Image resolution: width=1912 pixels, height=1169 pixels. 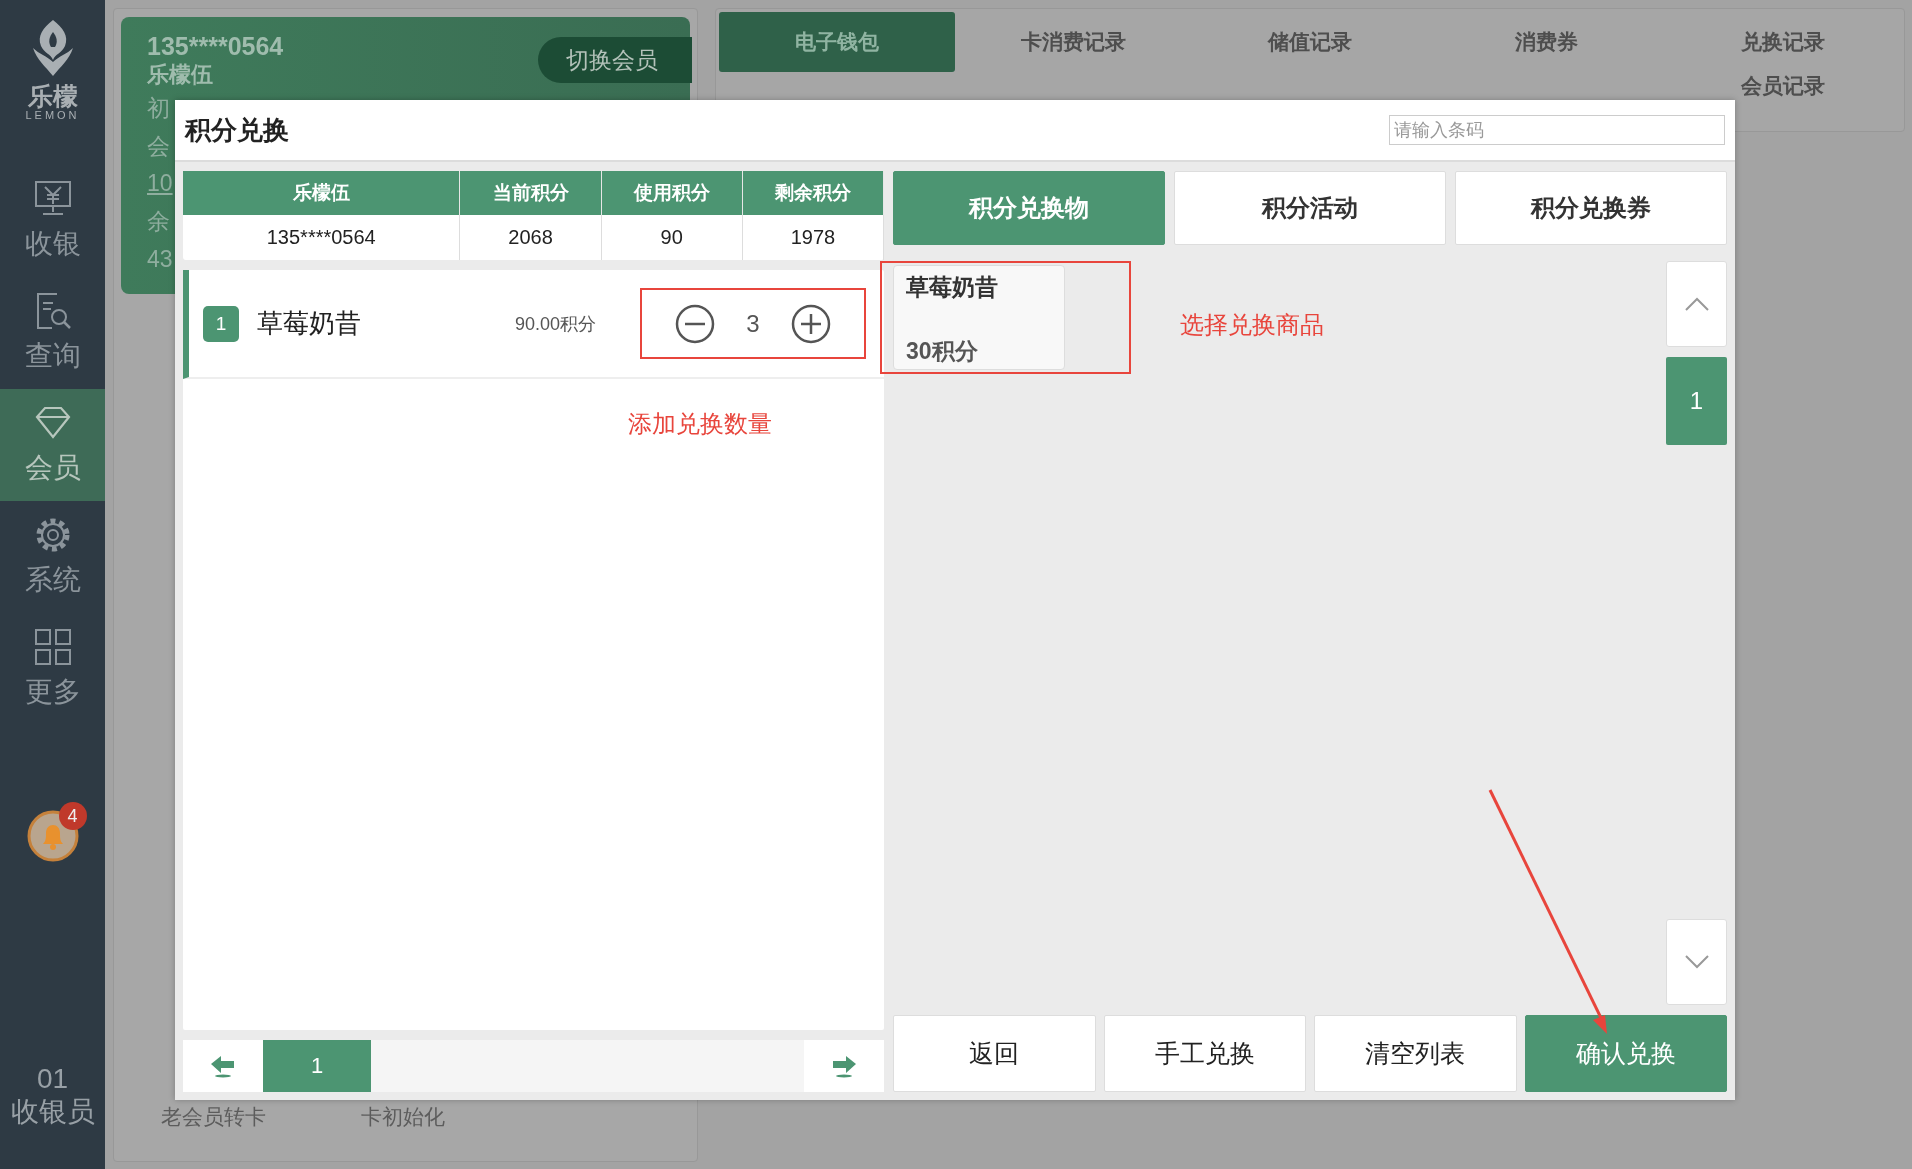 I want to click on member-info-text: 余, so click(x=158, y=222).